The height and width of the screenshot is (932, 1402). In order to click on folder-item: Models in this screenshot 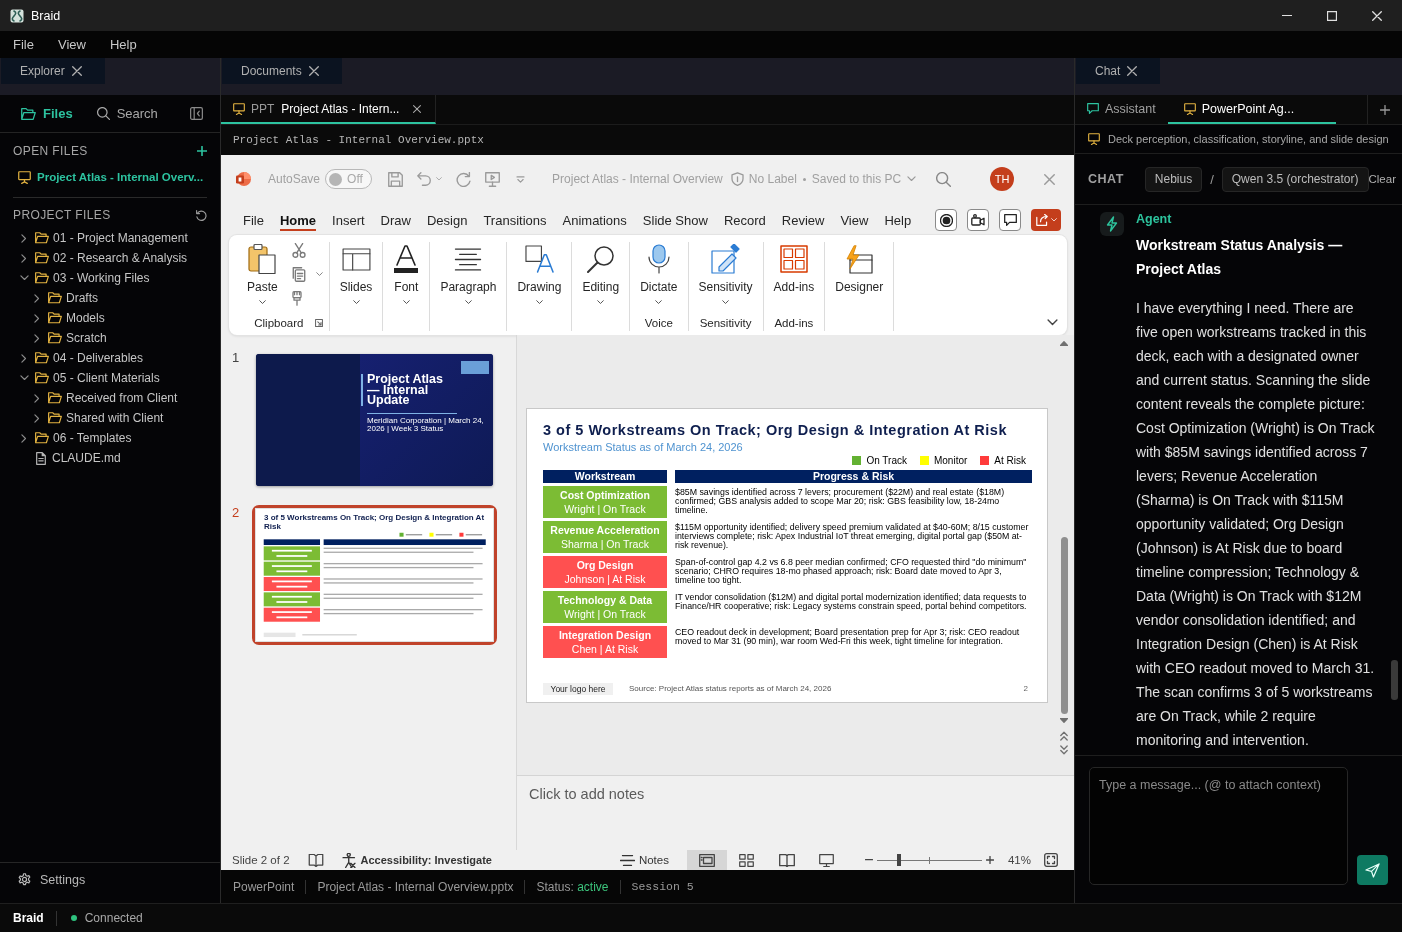, I will do `click(110, 318)`.